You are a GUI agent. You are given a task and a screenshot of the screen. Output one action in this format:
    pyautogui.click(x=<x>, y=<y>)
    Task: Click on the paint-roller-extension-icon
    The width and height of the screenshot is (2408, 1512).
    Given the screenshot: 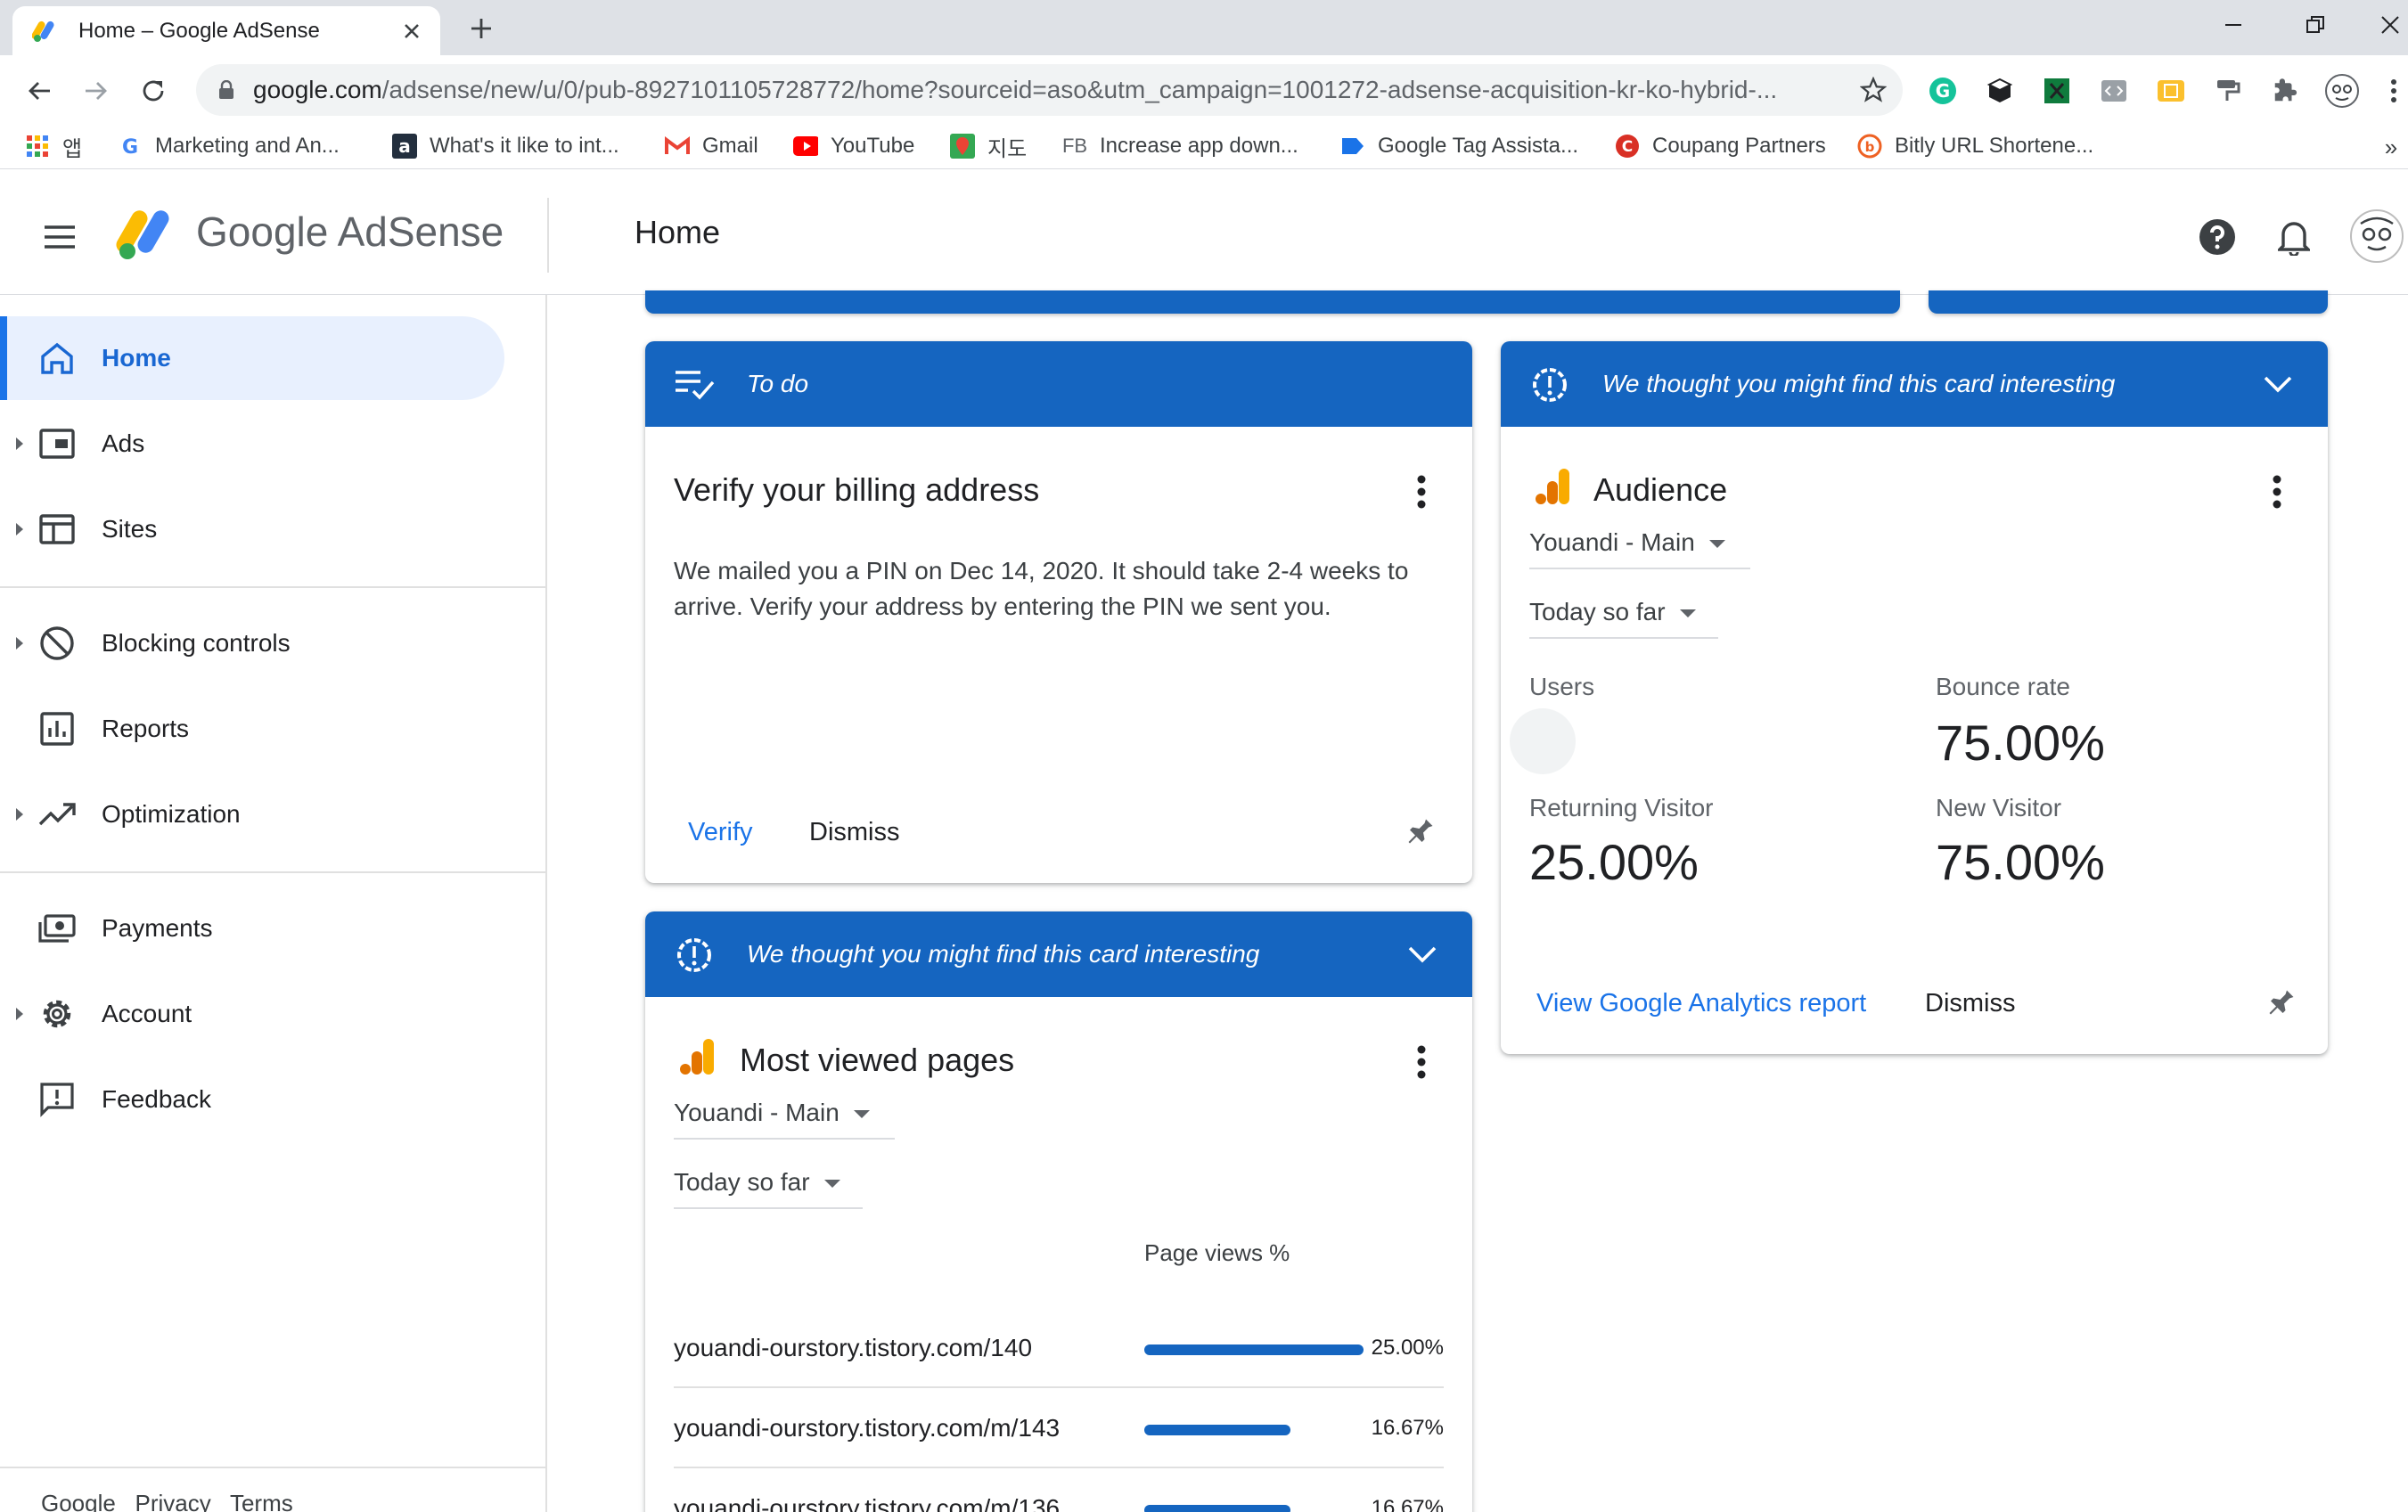 What is the action you would take?
    pyautogui.click(x=2228, y=91)
    